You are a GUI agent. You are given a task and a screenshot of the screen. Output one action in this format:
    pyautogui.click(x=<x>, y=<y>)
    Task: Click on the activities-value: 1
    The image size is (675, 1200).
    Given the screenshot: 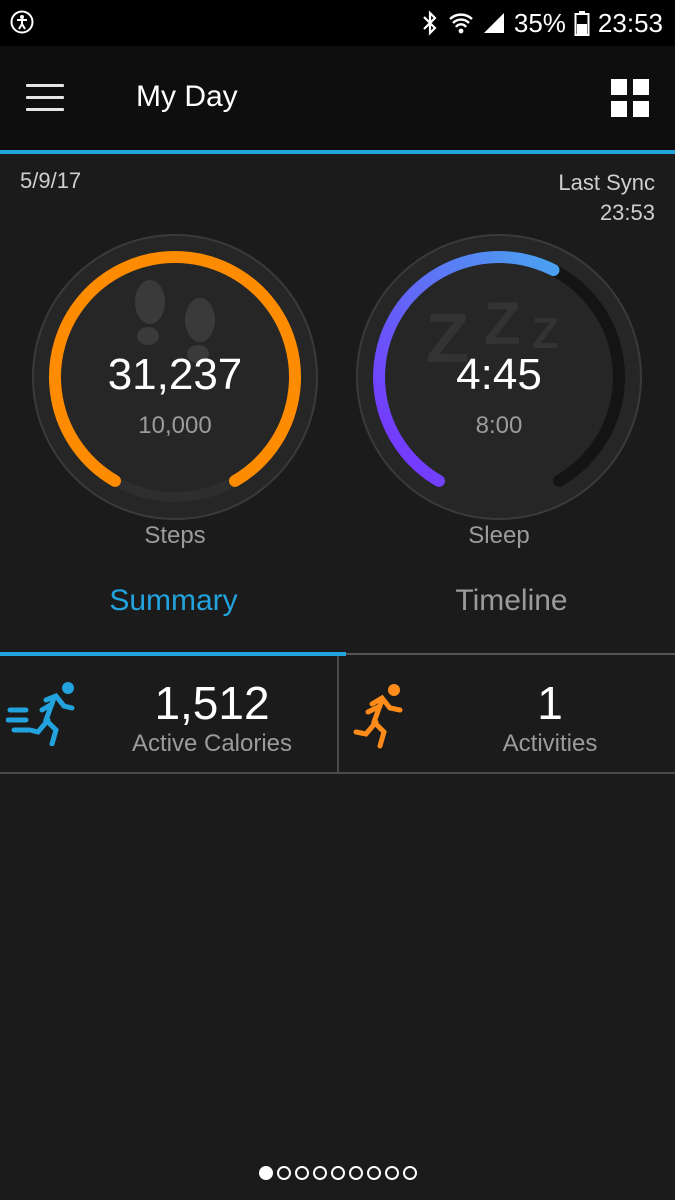 What is the action you would take?
    pyautogui.click(x=550, y=703)
    